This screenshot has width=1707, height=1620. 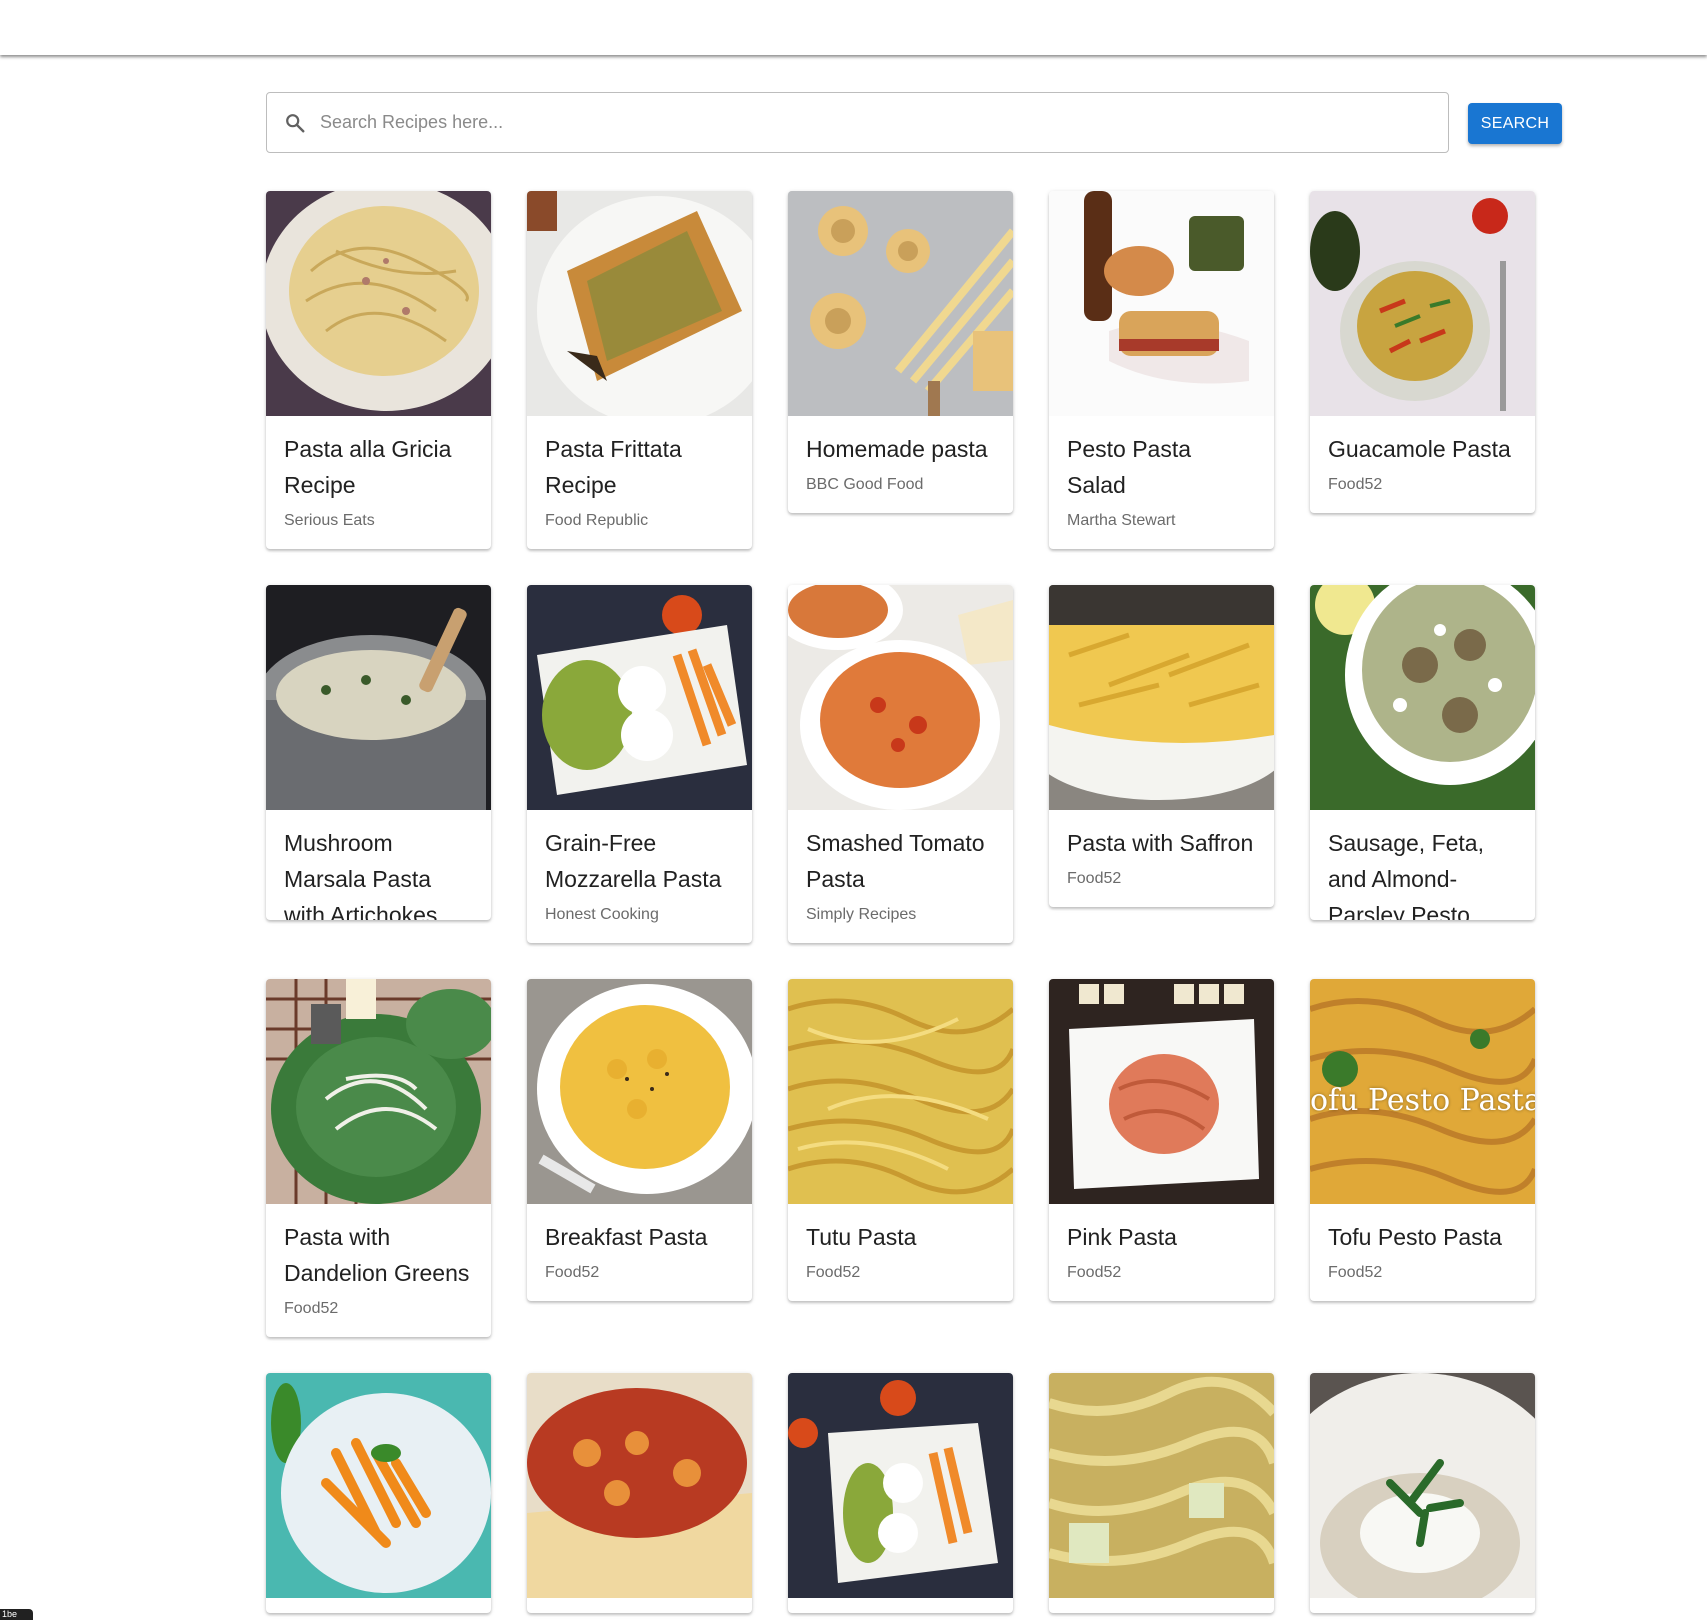 I want to click on recipe-source: Martha Stewart, so click(x=1121, y=520).